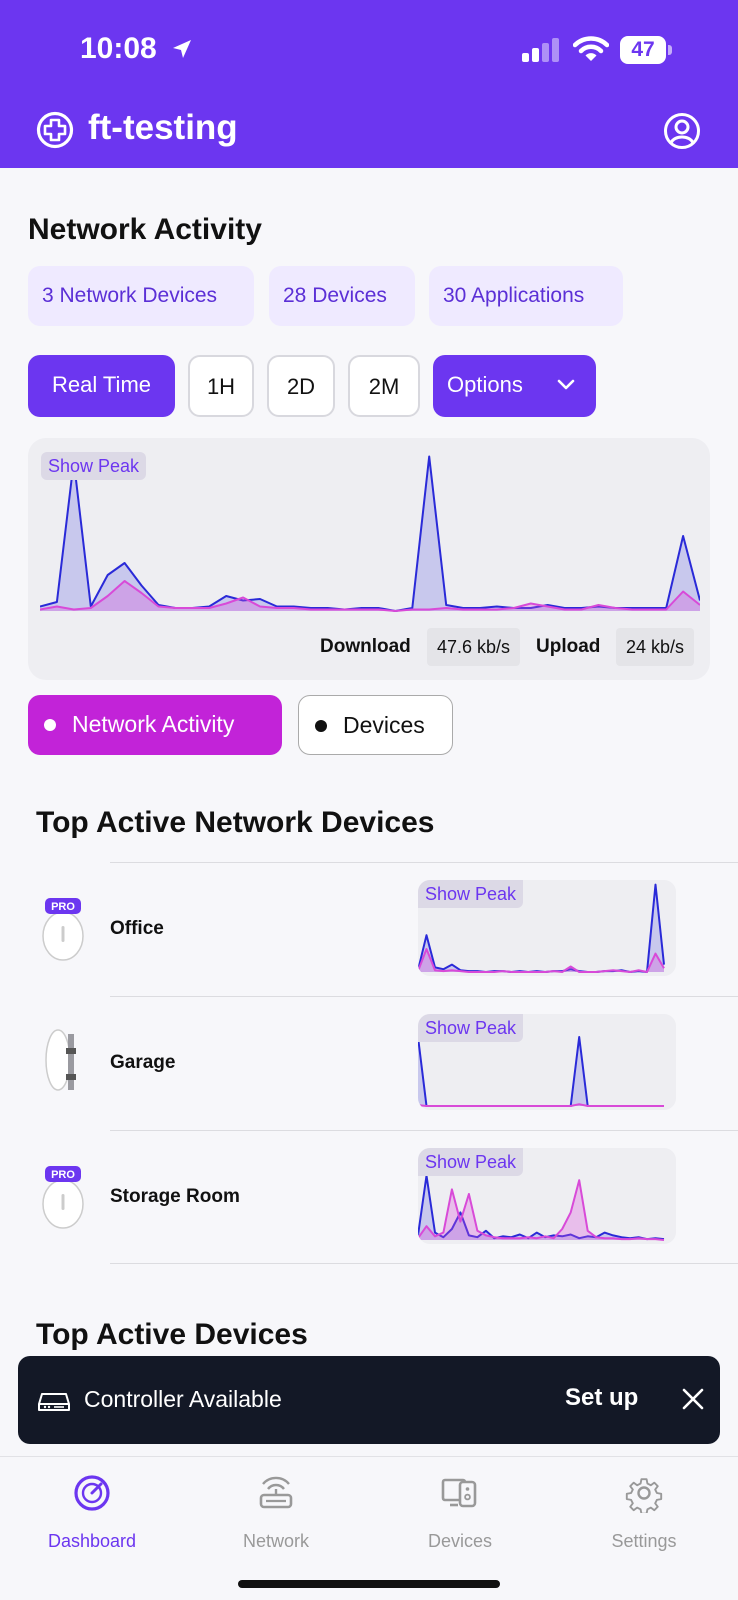 The height and width of the screenshot is (1600, 738). Describe the element at coordinates (175, 1196) in the screenshot. I see `network-device-name: Storage Room` at that location.